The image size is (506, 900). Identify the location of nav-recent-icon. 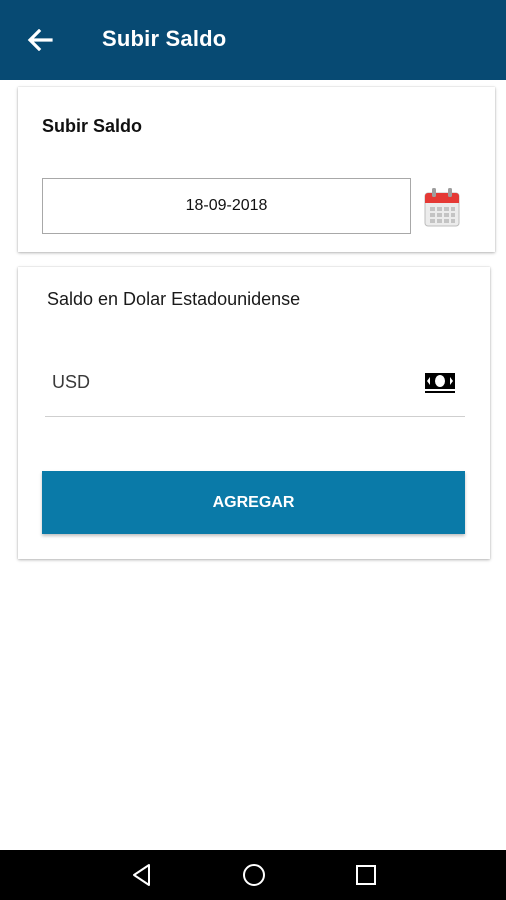
(366, 875).